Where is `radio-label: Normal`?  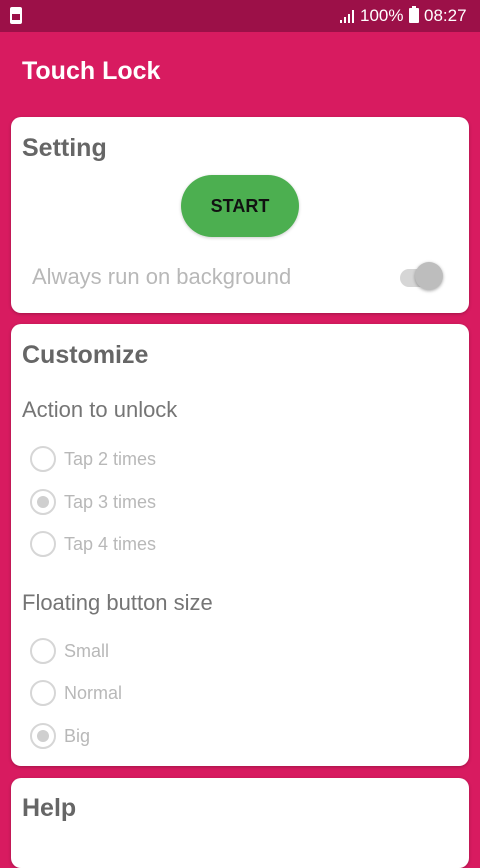 radio-label: Normal is located at coordinates (93, 693).